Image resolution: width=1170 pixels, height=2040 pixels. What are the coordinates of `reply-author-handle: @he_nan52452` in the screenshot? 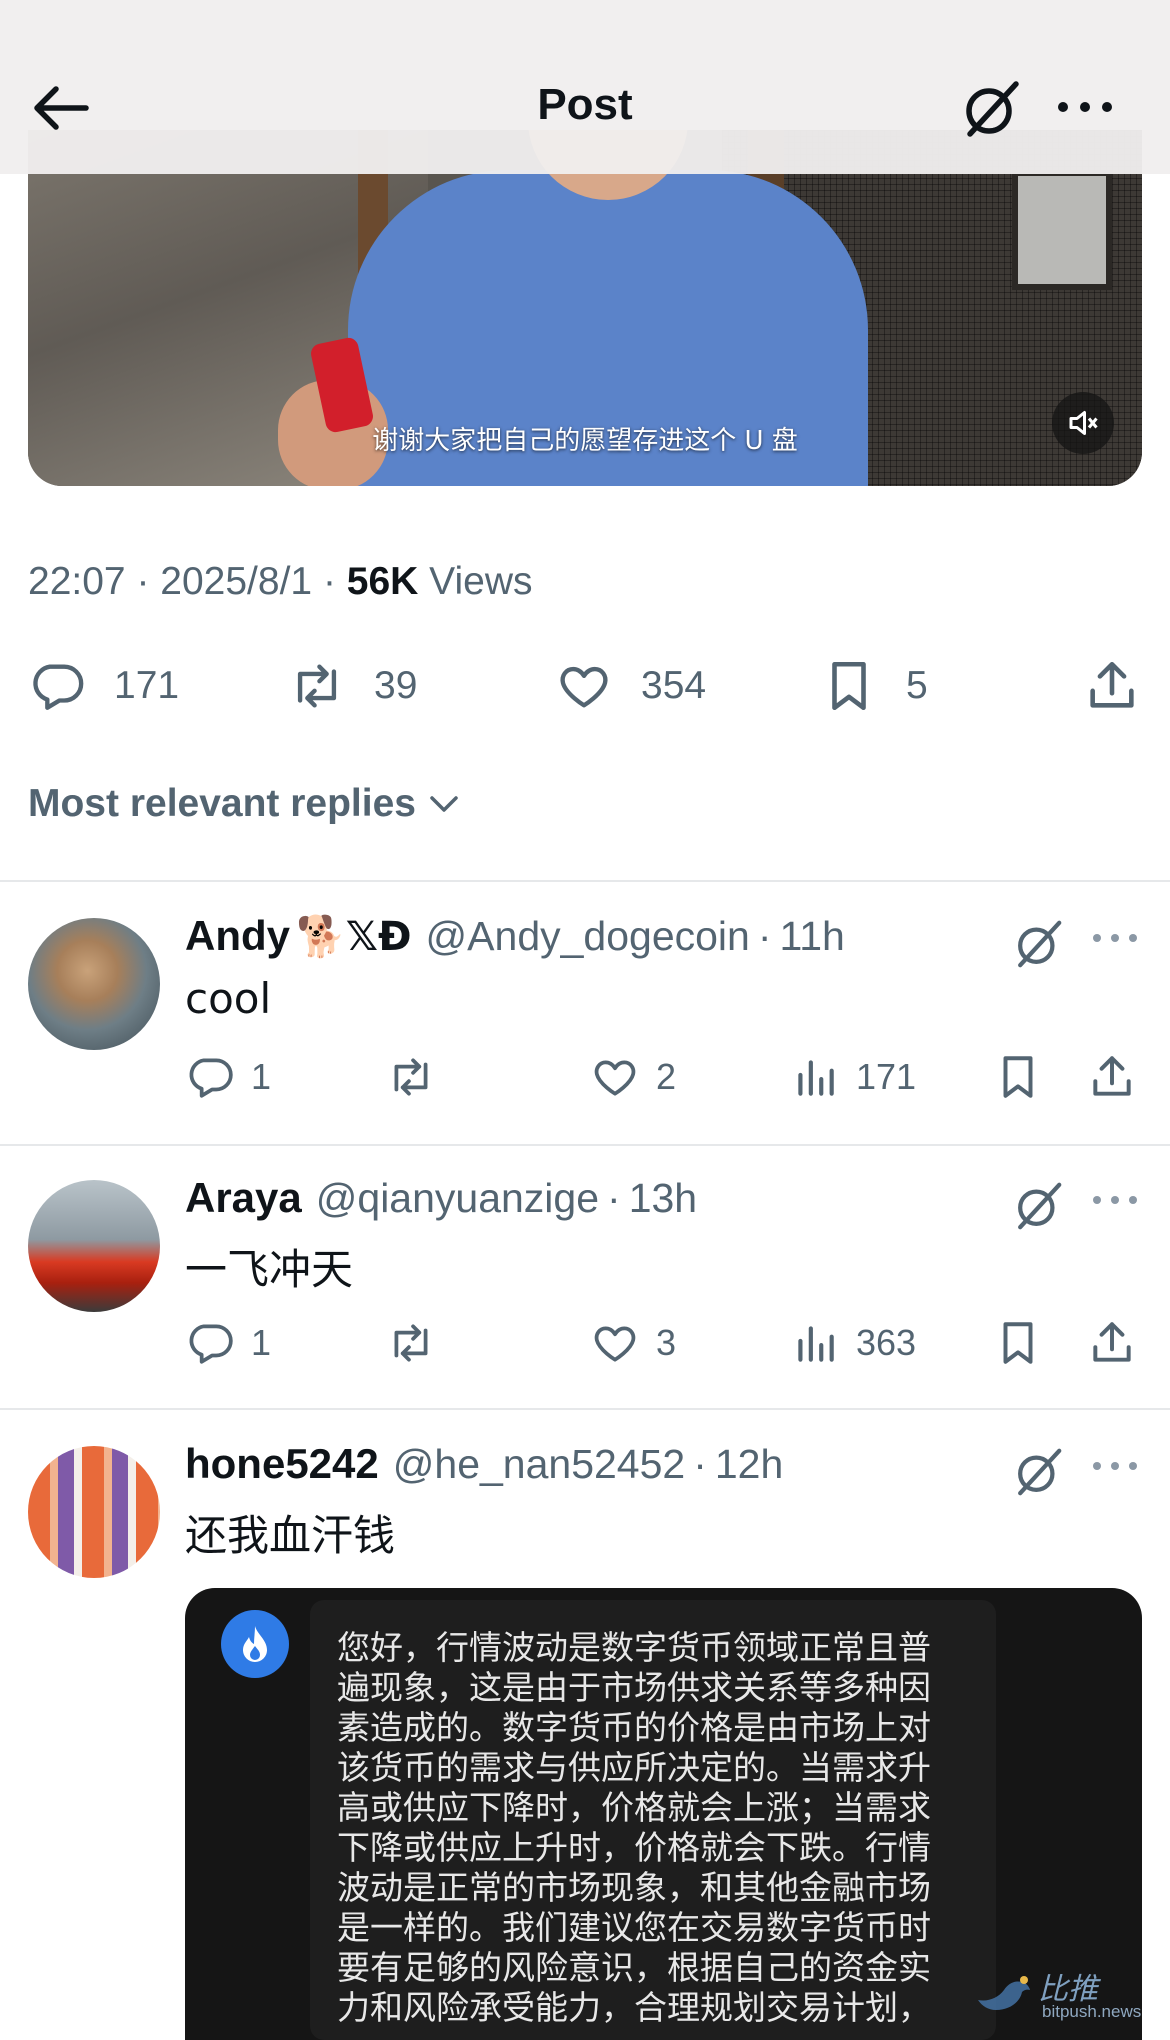 It's located at (539, 1464).